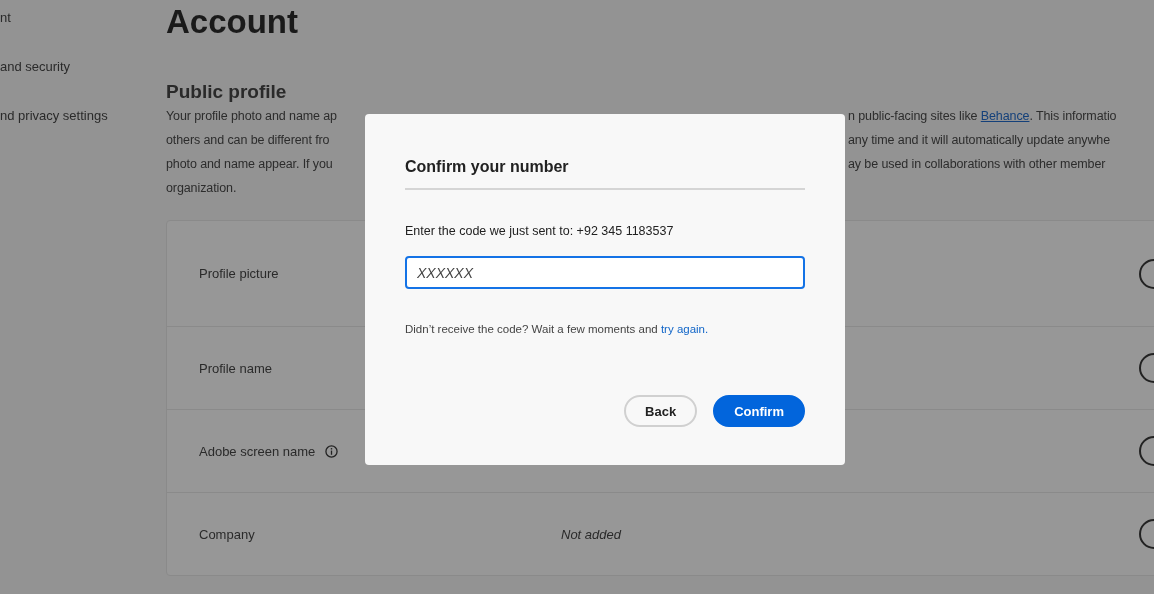 Image resolution: width=1154 pixels, height=594 pixels. Describe the element at coordinates (557, 329) in the screenshot. I see `hint-text: Didn’t receive the code? Wait a few moments and try again.` at that location.